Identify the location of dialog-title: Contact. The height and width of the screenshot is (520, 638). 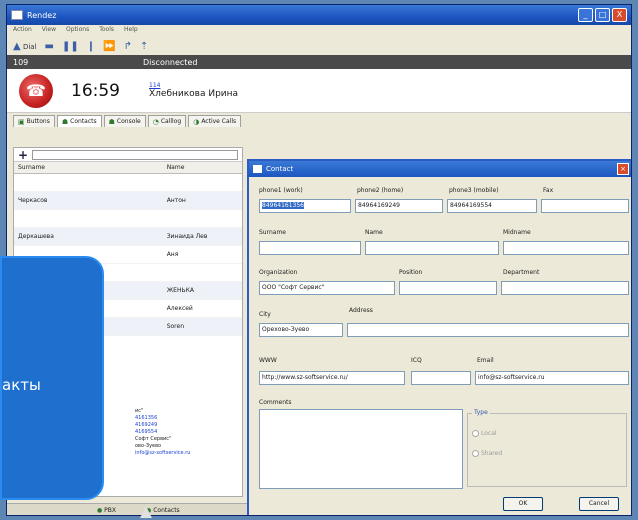
(280, 169).